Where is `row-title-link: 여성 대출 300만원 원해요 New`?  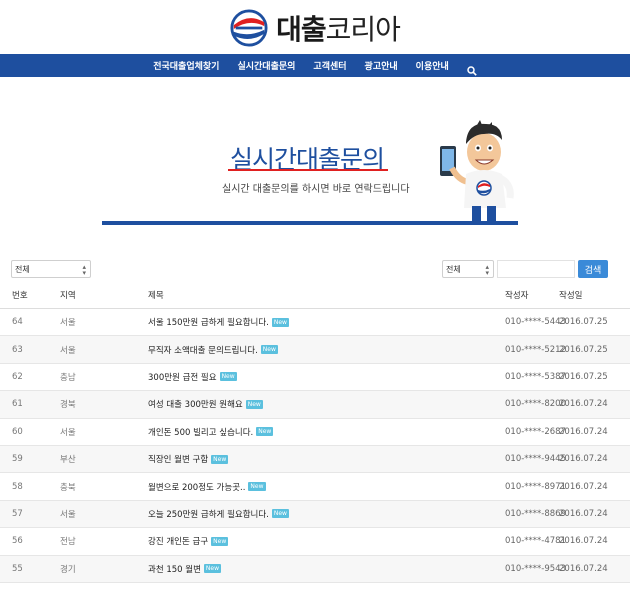
row-title-link: 여성 대출 300만원 원해요 New is located at coordinates (205, 404).